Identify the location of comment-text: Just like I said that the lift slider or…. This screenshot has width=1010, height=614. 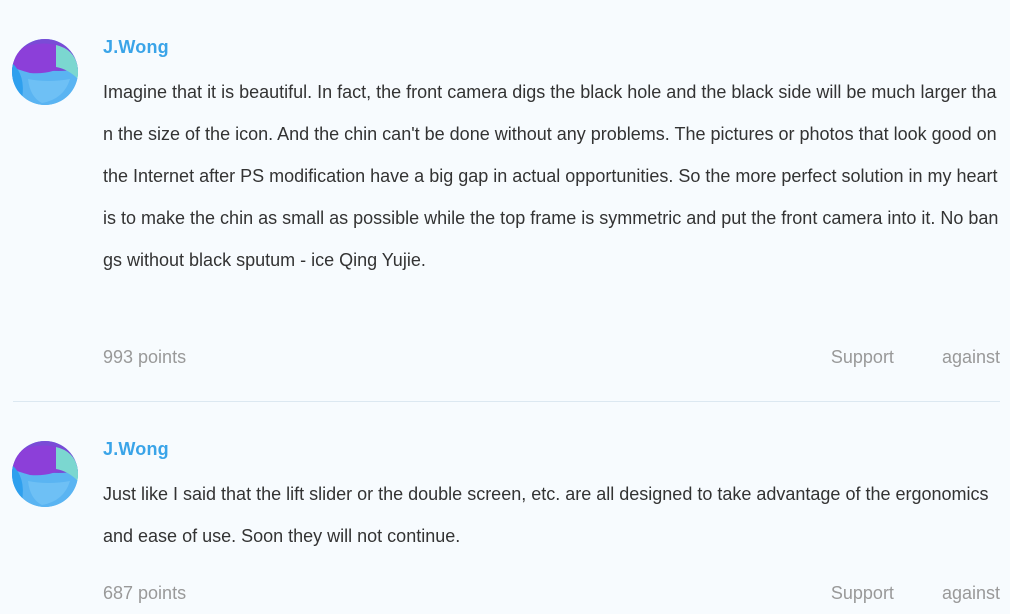
(546, 515).